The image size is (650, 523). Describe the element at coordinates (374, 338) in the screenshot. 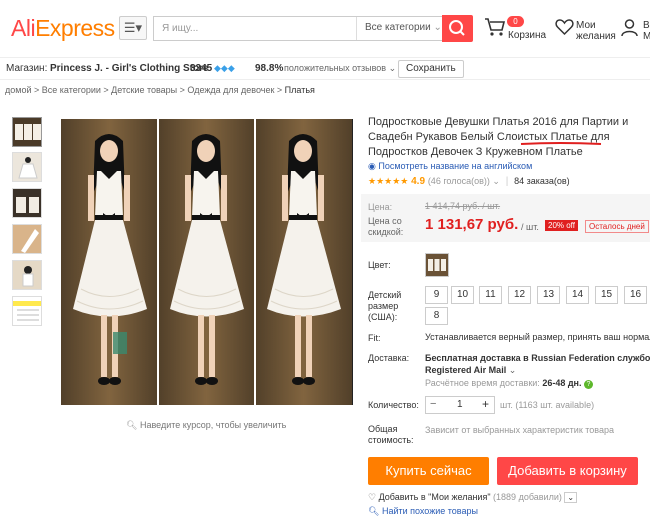

I see `fit-label: Fit:` at that location.